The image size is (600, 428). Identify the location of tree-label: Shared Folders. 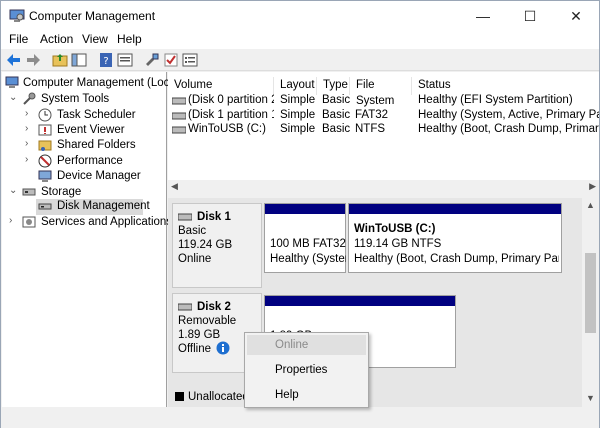
(96, 145).